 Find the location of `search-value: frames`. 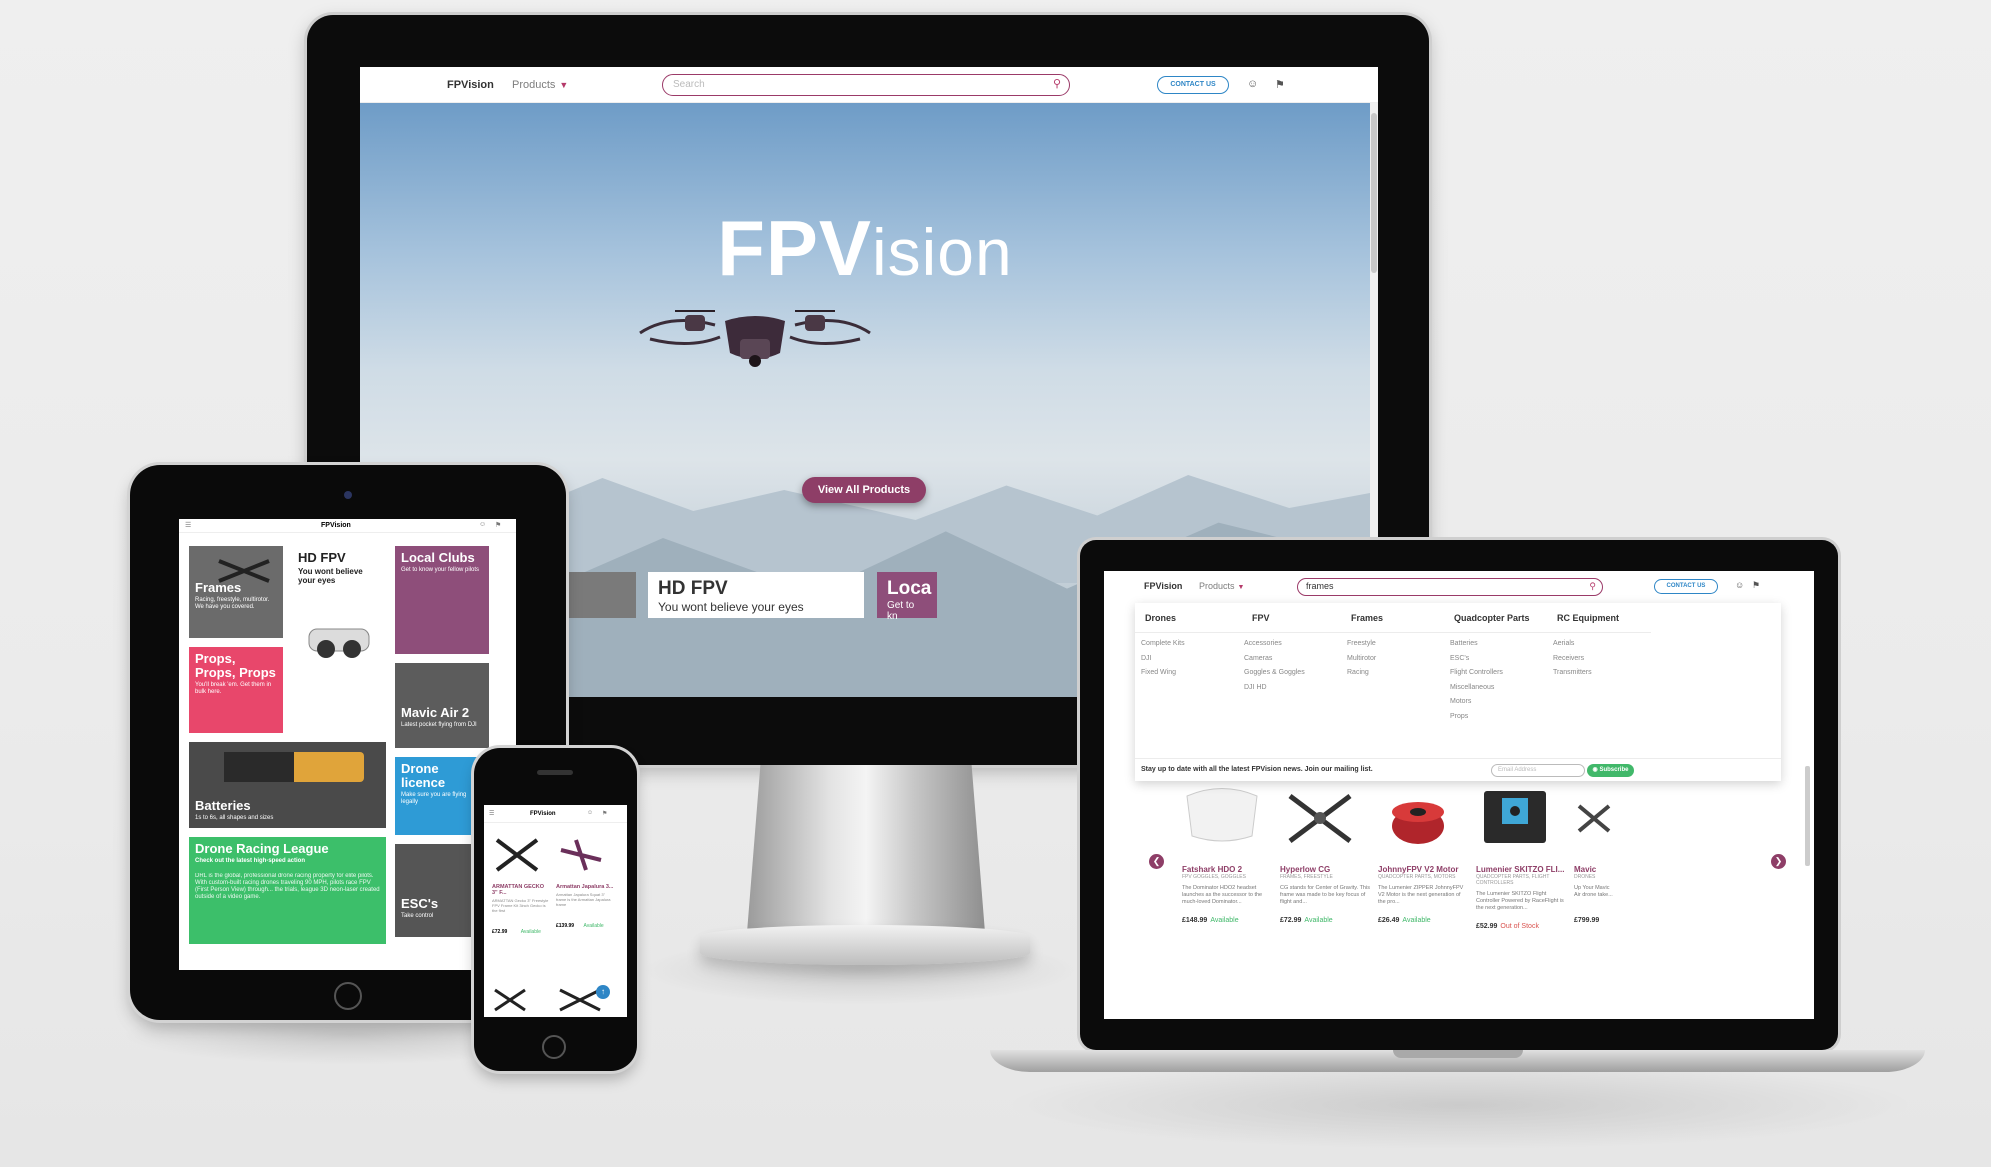

search-value: frames is located at coordinates (1320, 586).